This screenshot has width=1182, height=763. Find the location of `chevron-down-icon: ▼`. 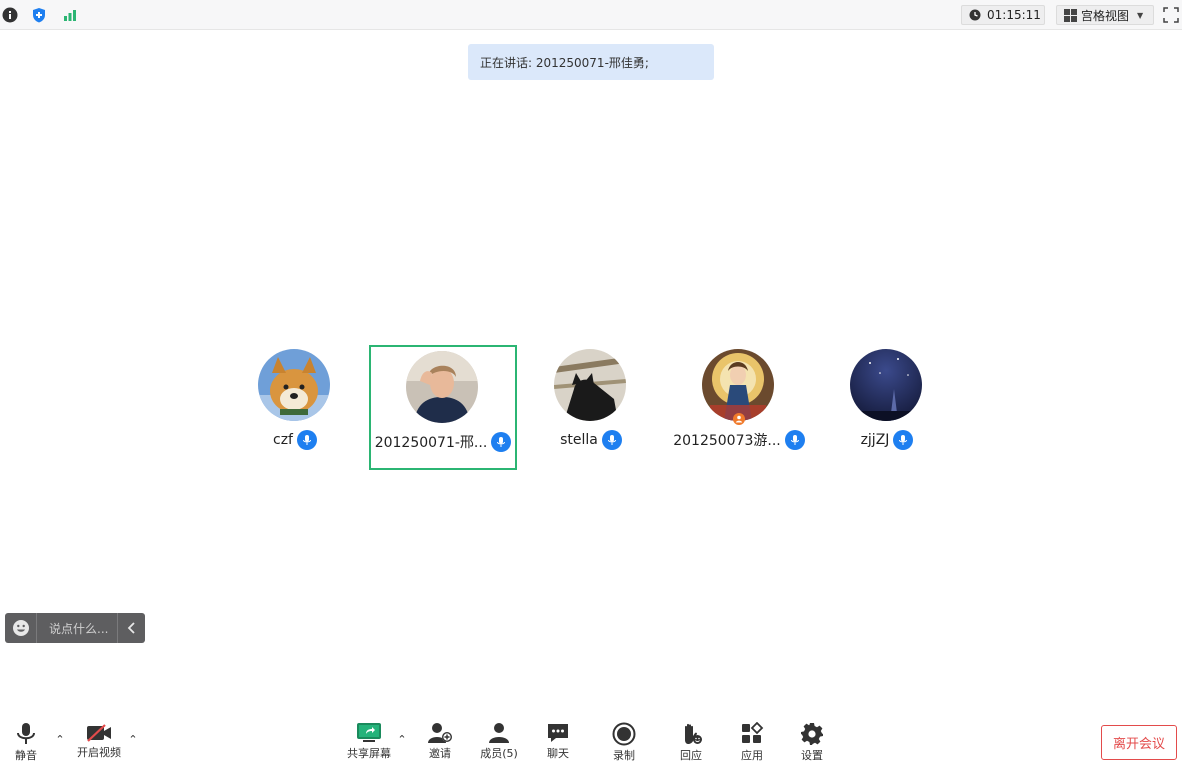

chevron-down-icon: ▼ is located at coordinates (1140, 15).